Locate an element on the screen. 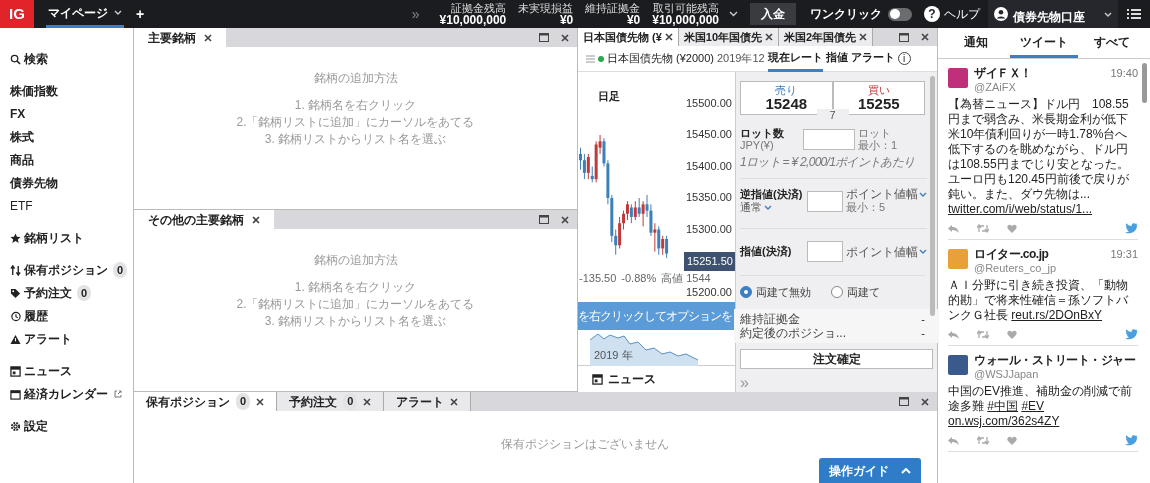  sidebar-item: 銘柄リスト is located at coordinates (71, 238).